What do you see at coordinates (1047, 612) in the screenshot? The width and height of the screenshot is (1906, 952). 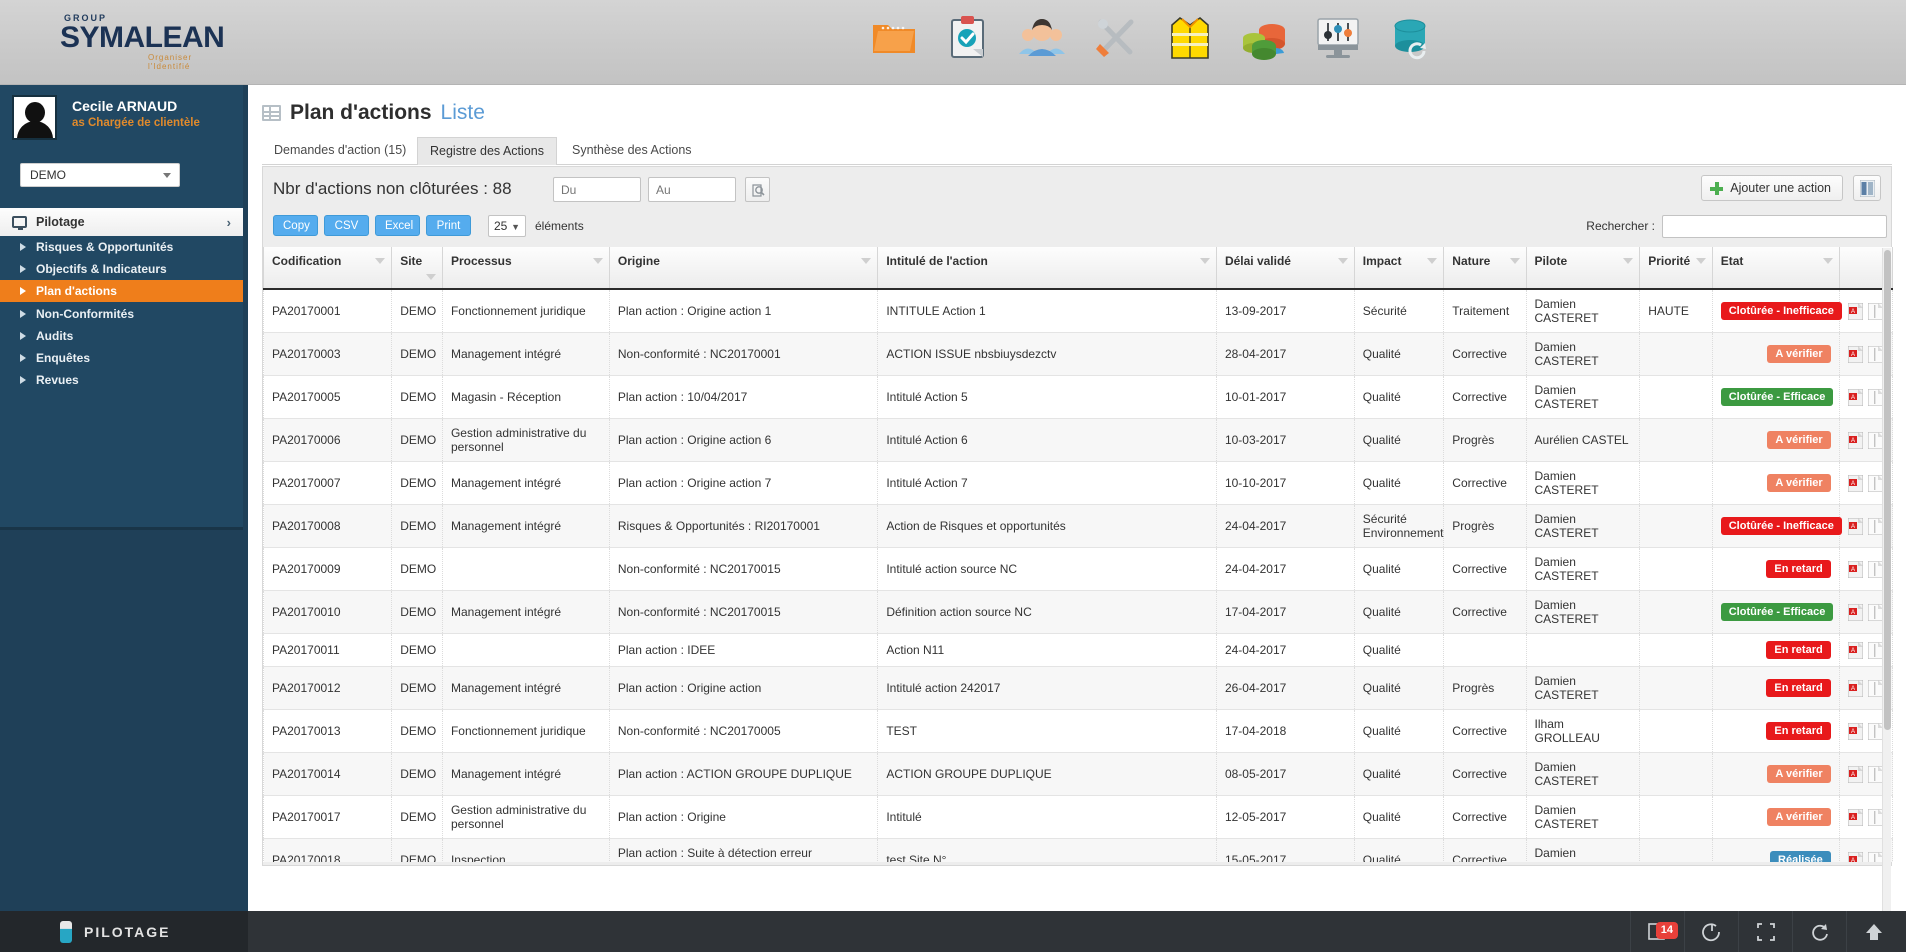 I see `cell-intitule: Définition action source NC` at bounding box center [1047, 612].